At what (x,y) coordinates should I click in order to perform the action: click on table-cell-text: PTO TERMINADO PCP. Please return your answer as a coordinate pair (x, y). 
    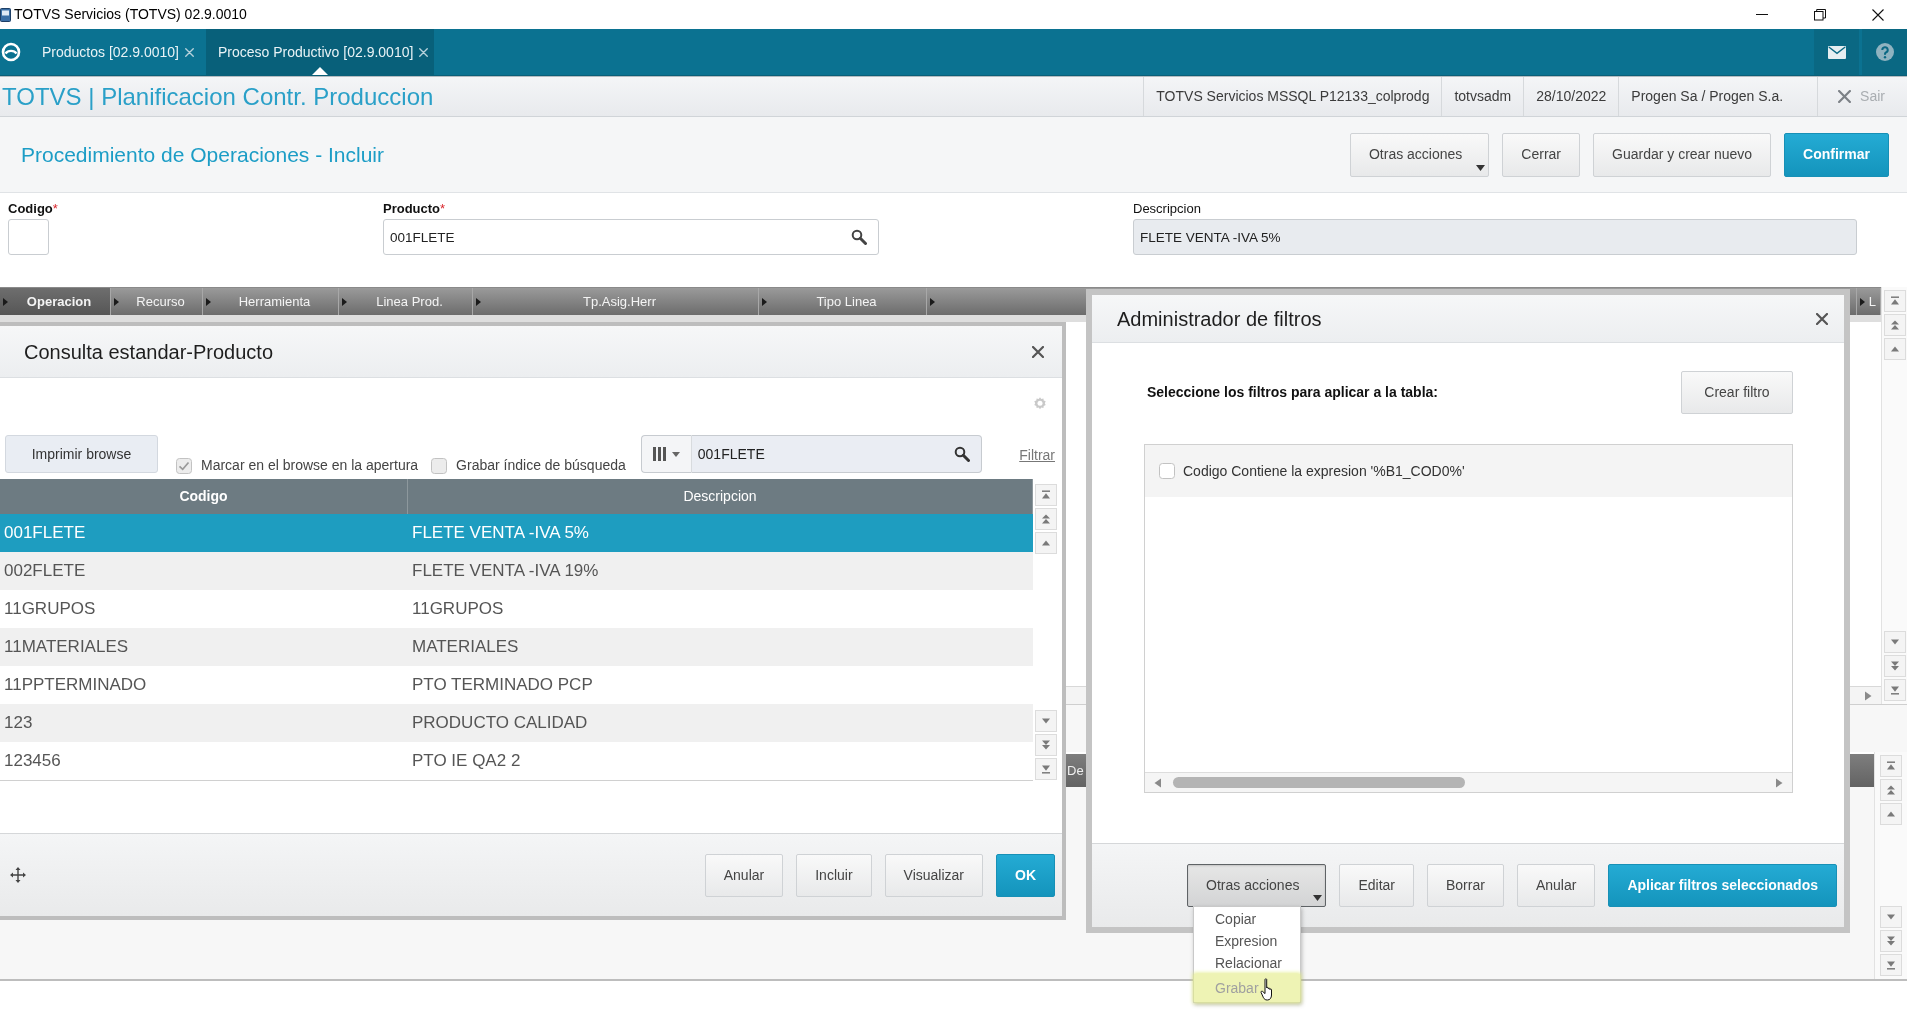
    Looking at the image, I should click on (502, 685).